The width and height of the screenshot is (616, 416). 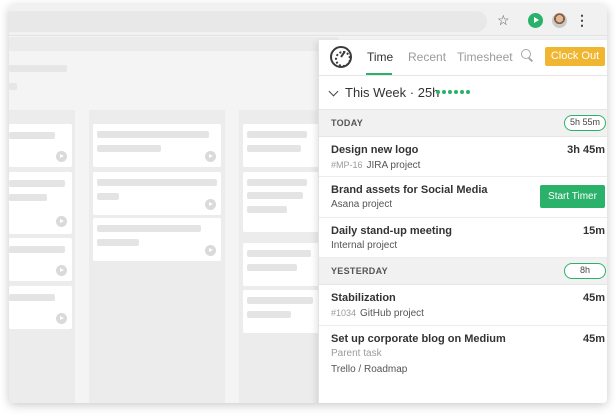 I want to click on entry-project: Trello / Roadmap, so click(x=369, y=369).